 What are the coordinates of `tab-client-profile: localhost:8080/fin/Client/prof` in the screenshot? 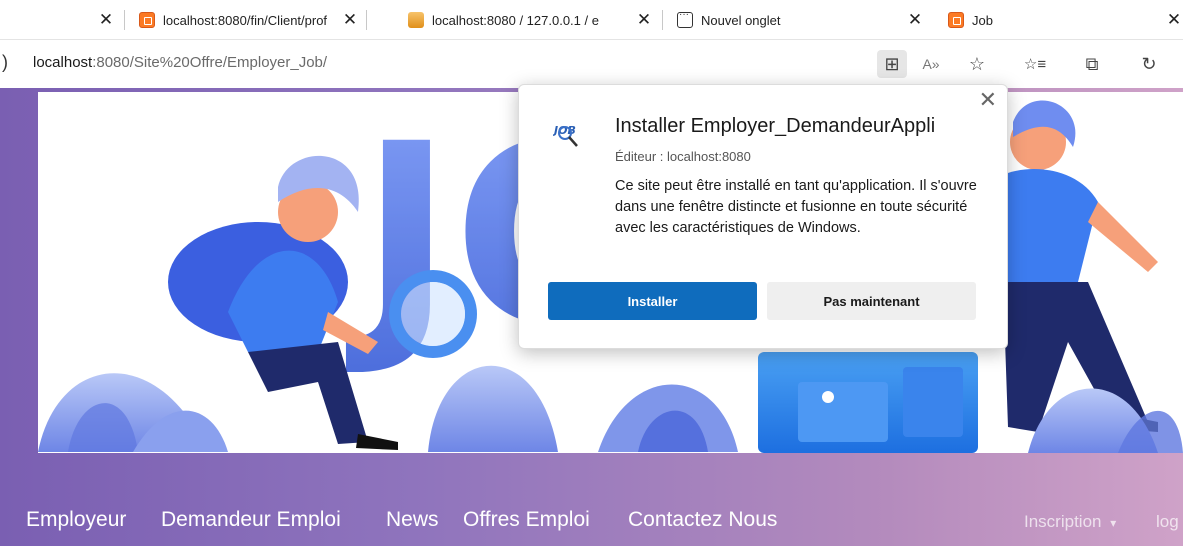 It's located at (237, 20).